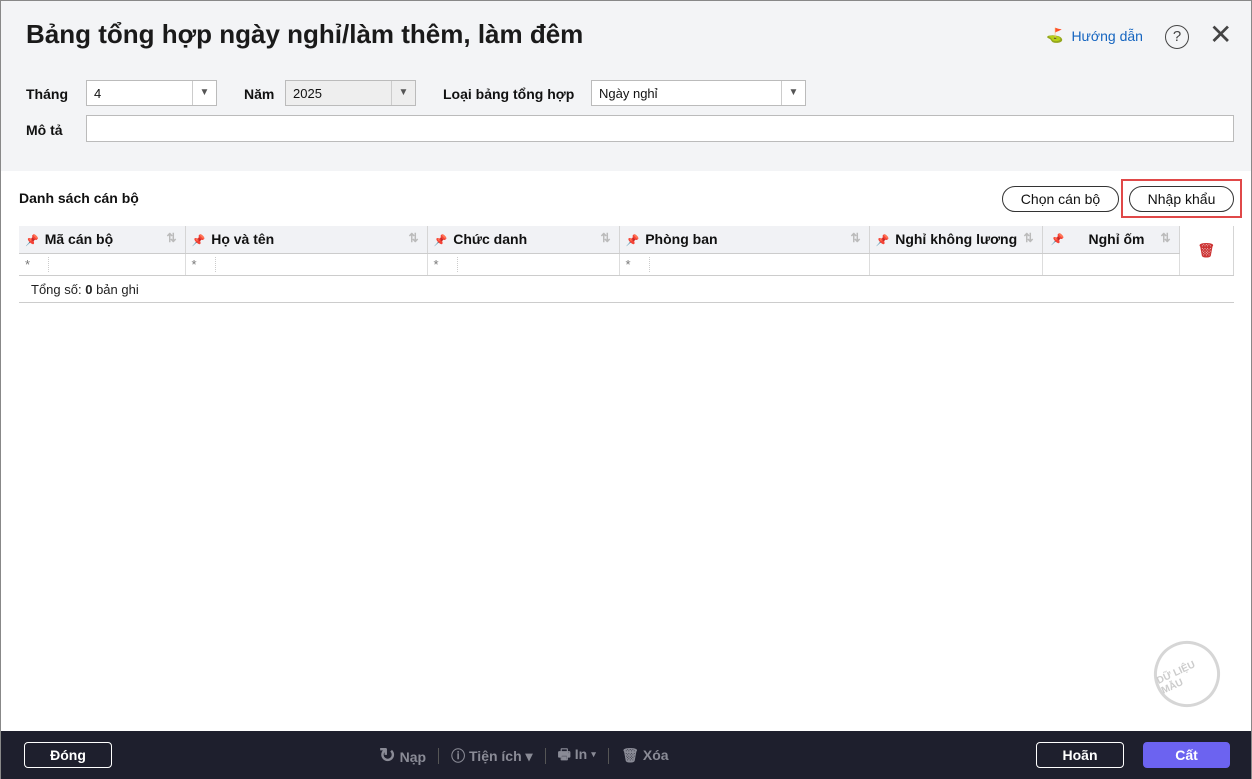 The image size is (1252, 779). I want to click on signpost-icon: ⛳, so click(1055, 35).